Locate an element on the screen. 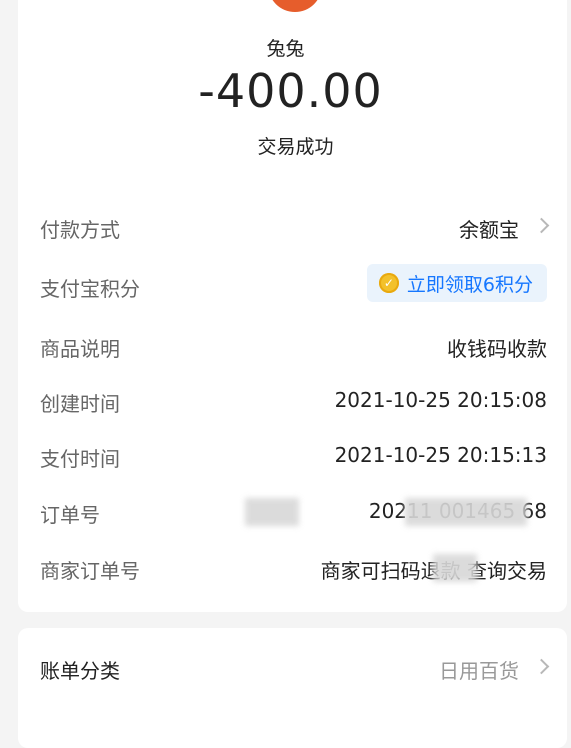 Image resolution: width=571 pixels, height=748 pixels. paid-time-label: 支付时间 is located at coordinates (80, 459).